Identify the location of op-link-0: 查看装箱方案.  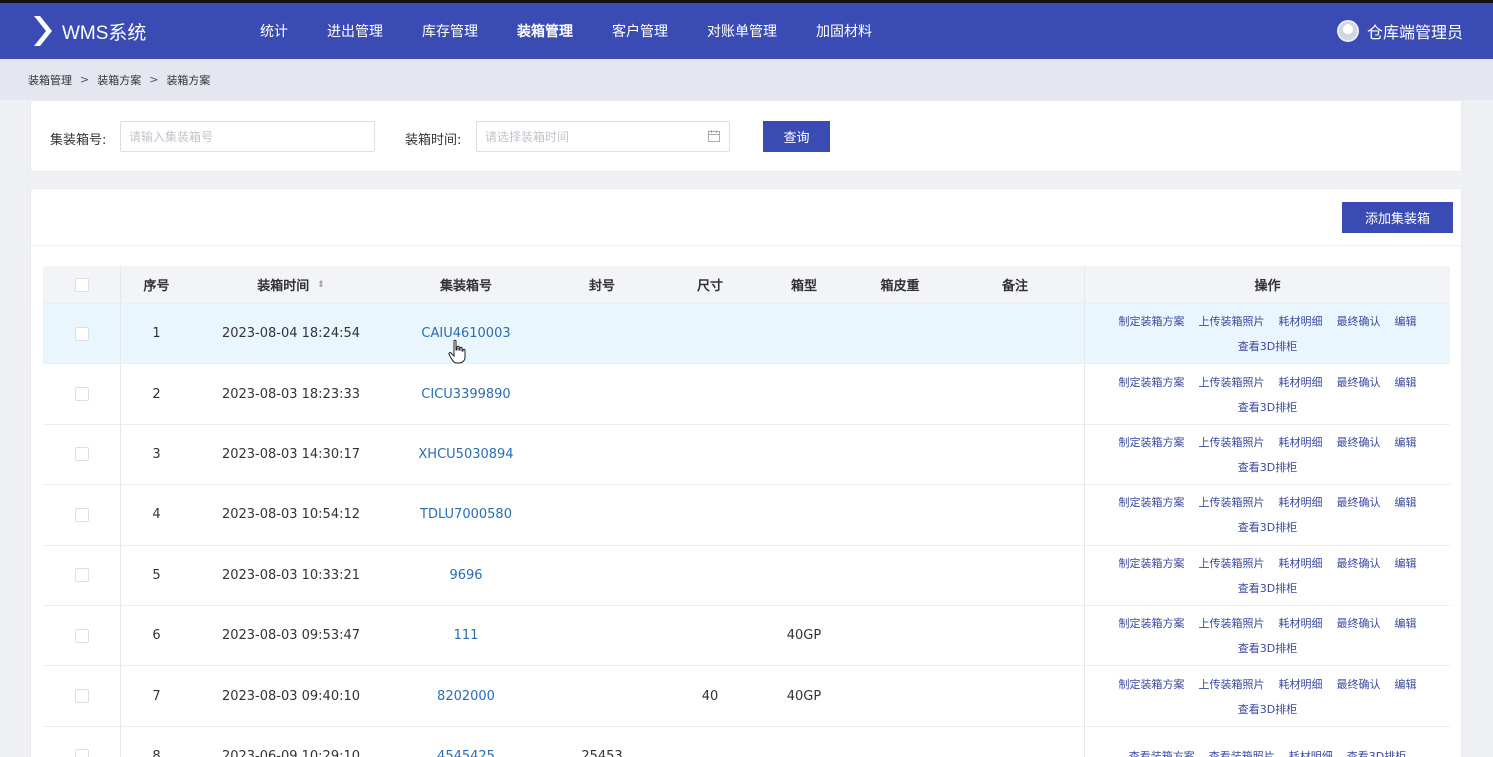
(1162, 752).